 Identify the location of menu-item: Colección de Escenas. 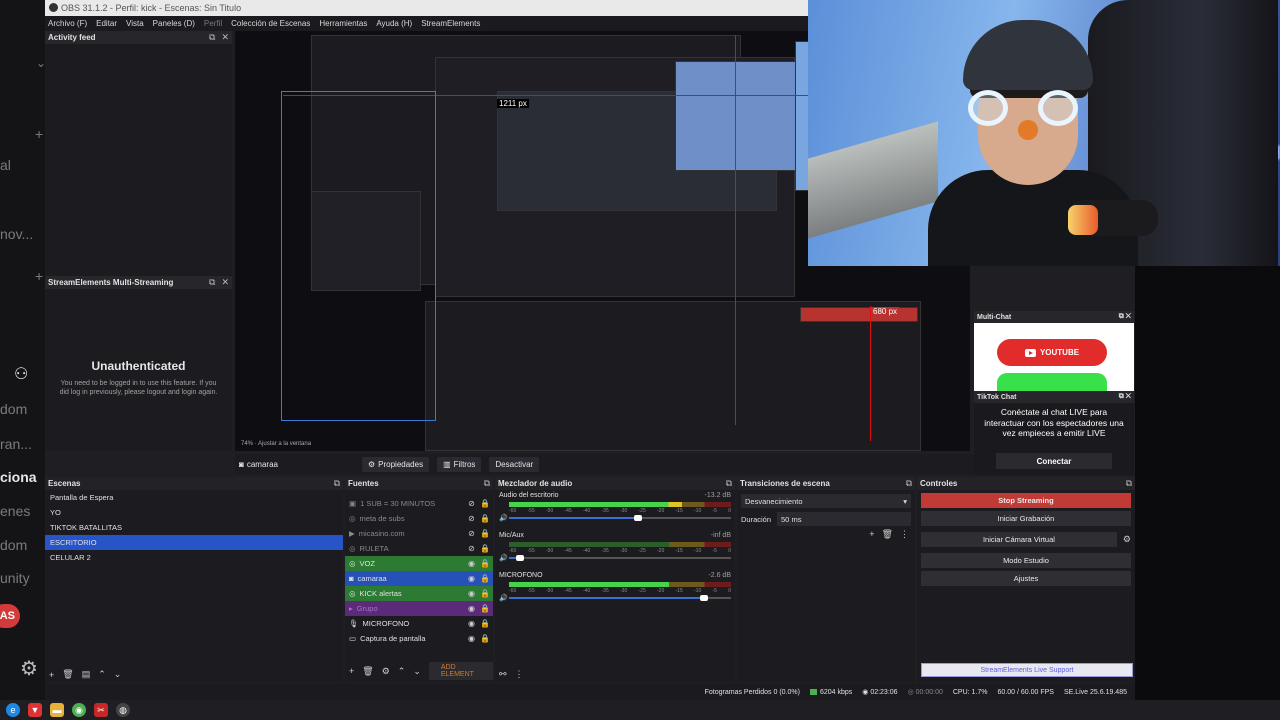
(270, 23).